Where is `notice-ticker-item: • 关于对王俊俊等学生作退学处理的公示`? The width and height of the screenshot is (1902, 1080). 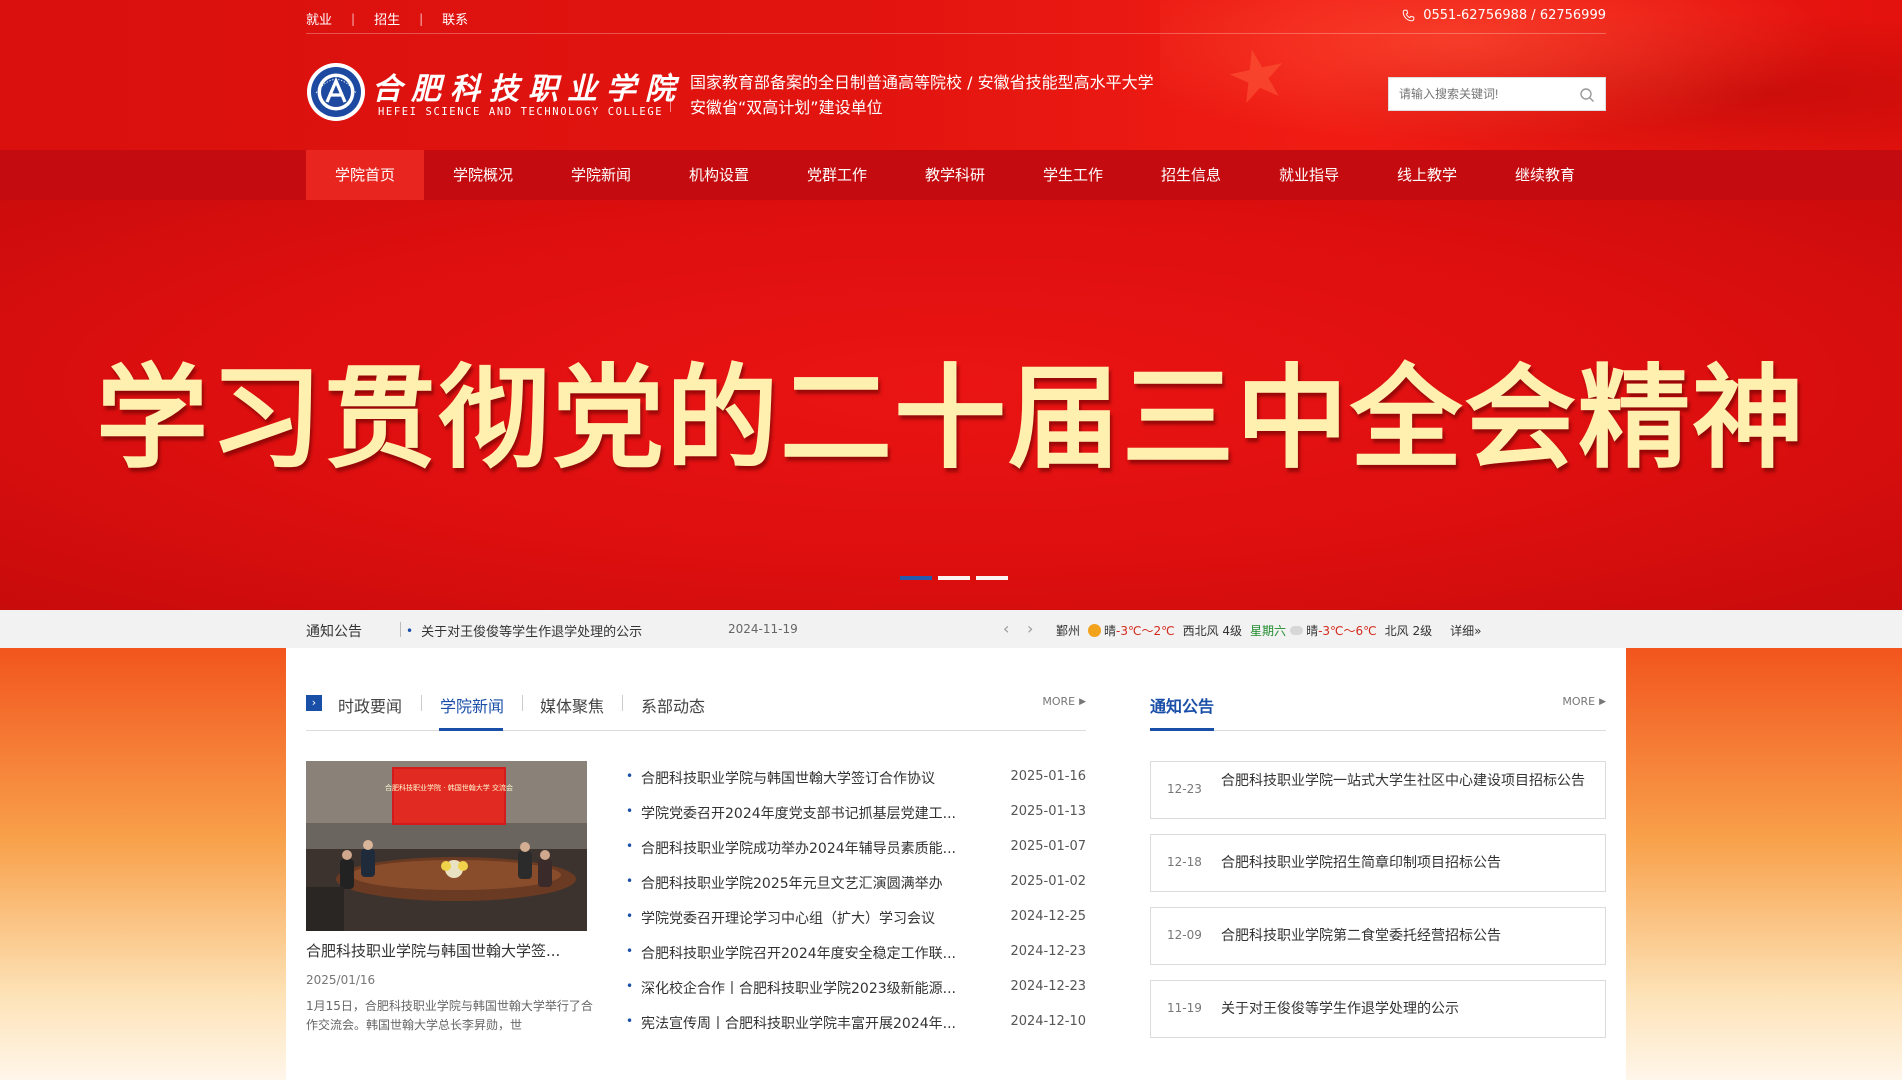
notice-ticker-item: • 关于对王俊俊等学生作退学处理的公示 is located at coordinates (524, 631).